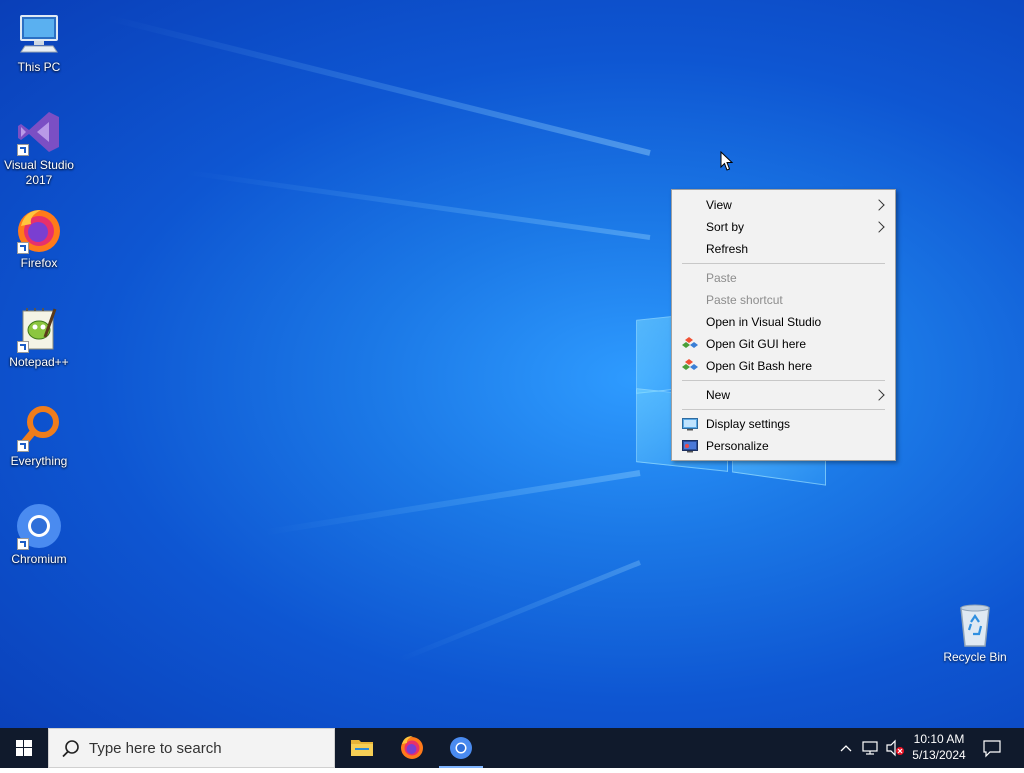 The image size is (1024, 773). I want to click on clock-date: 5/13/2024, so click(939, 755).